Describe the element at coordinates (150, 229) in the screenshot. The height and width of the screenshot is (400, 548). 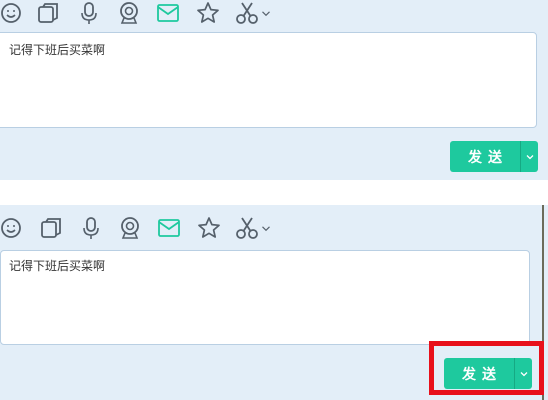
I see `toolbar-bottom` at that location.